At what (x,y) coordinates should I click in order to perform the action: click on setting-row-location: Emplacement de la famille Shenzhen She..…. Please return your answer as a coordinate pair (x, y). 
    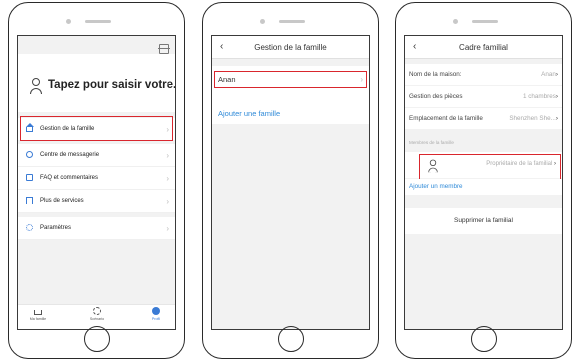
    Looking at the image, I should click on (483, 119).